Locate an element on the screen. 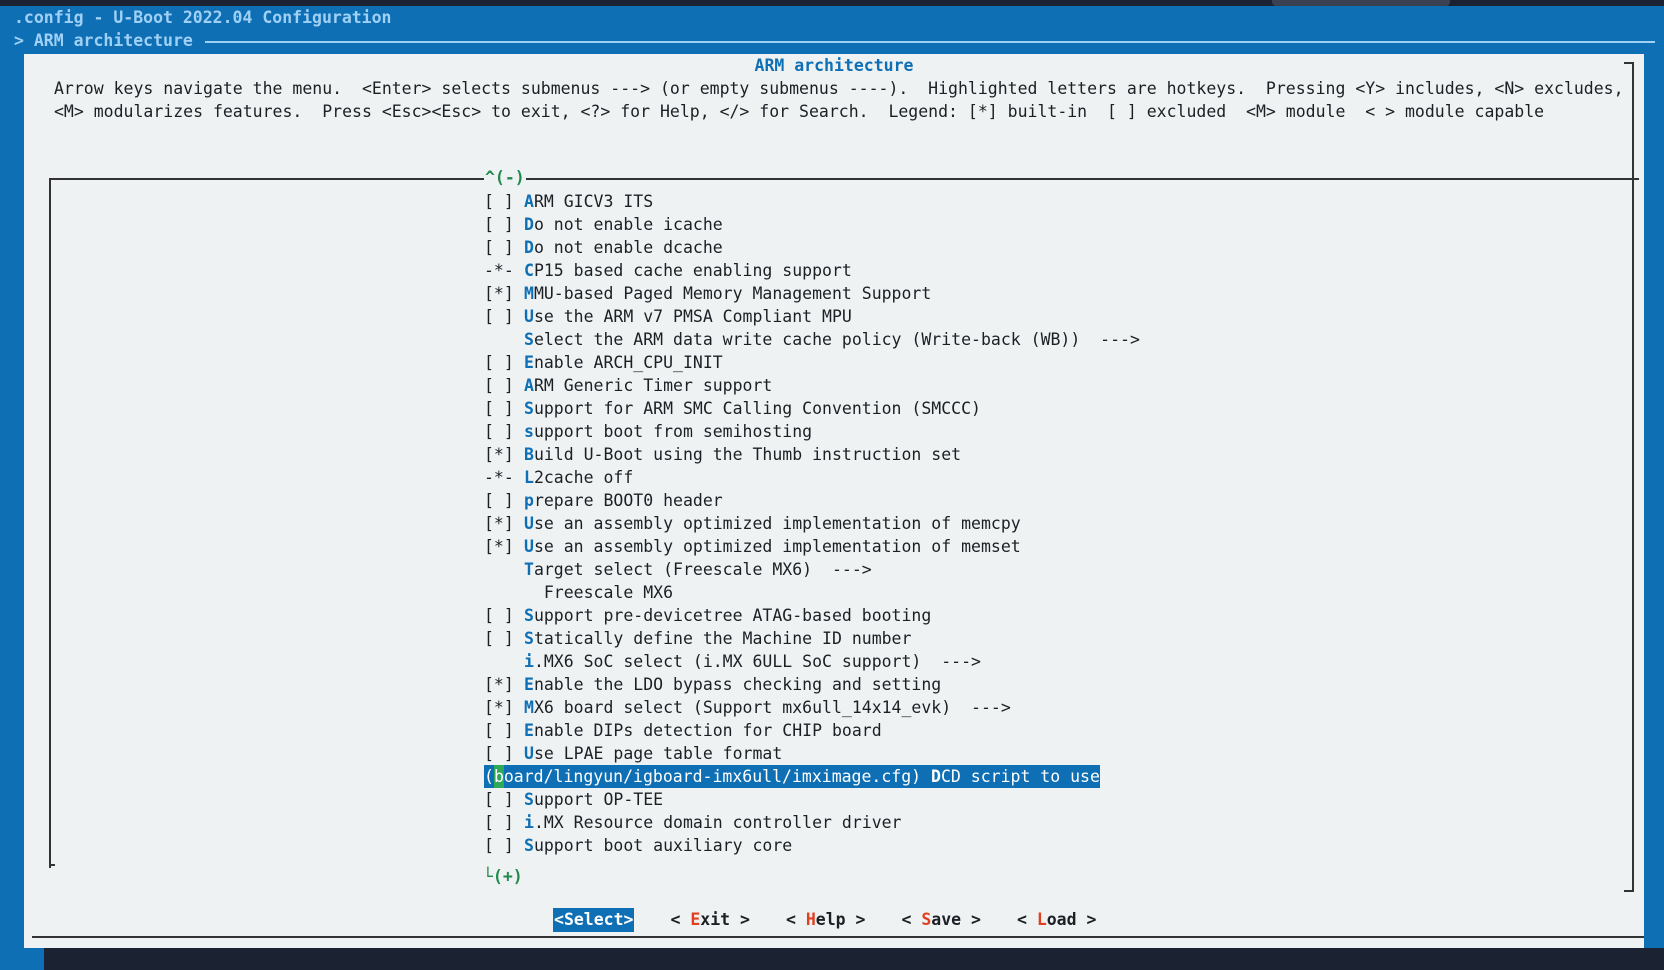 The width and height of the screenshot is (1664, 970). scroll-up-indicator: ^(-) is located at coordinates (505, 178).